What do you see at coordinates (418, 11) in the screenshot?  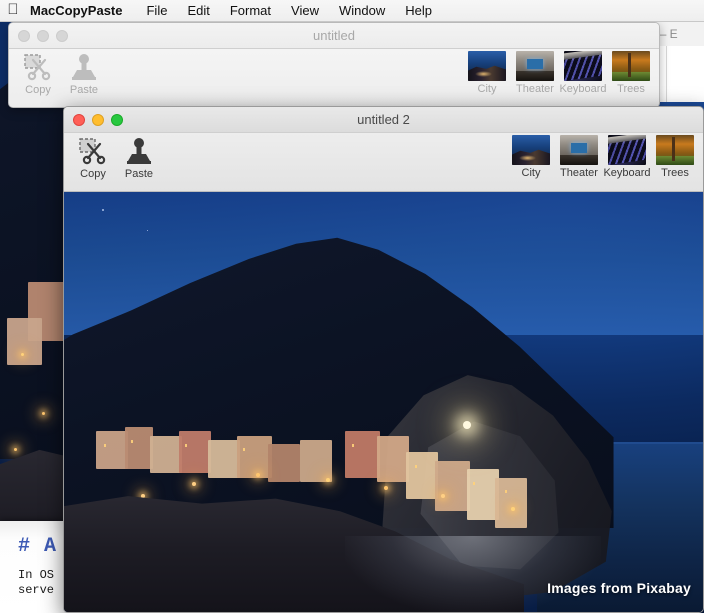 I see `menu-item-help: Help` at bounding box center [418, 11].